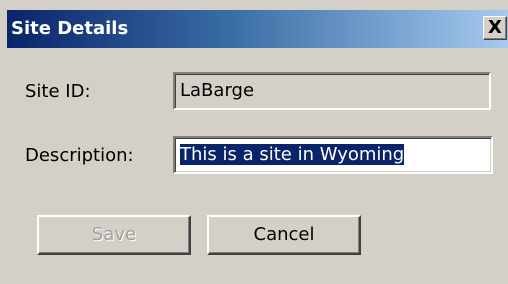 The height and width of the screenshot is (284, 508). I want to click on save-button-label: Save, so click(114, 234).